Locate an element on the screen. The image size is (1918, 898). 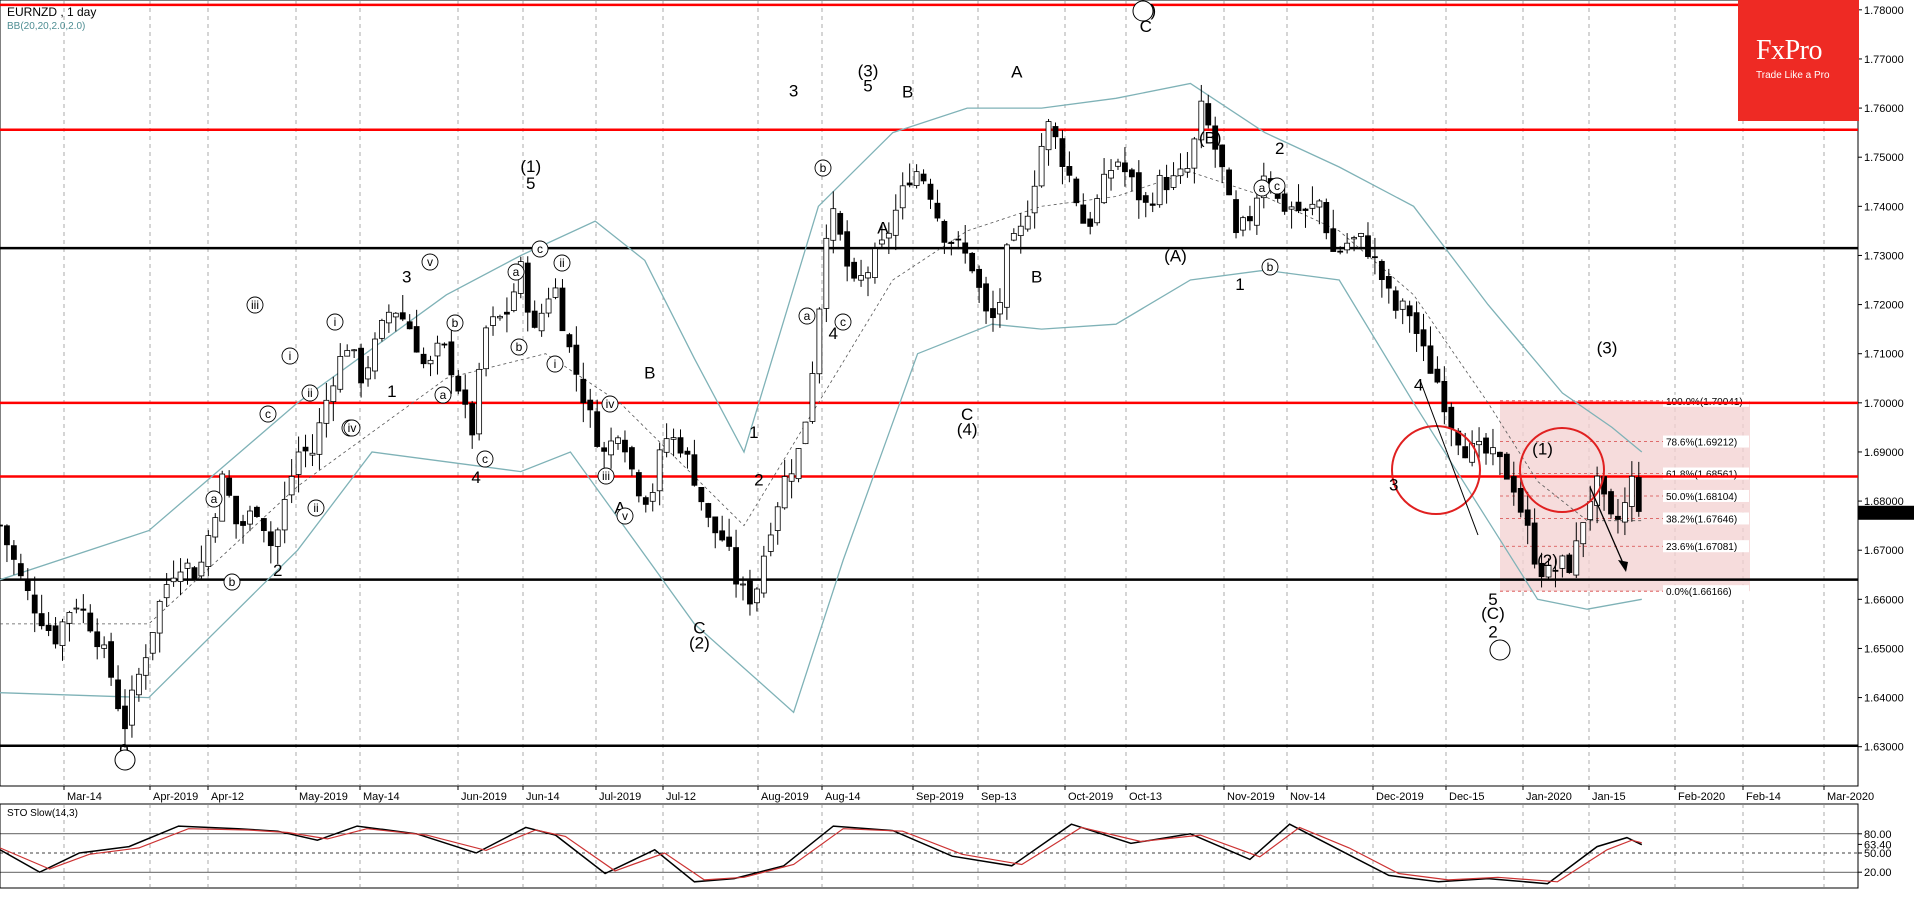
x-tick-label: Jan-15 is located at coordinates (1609, 797).